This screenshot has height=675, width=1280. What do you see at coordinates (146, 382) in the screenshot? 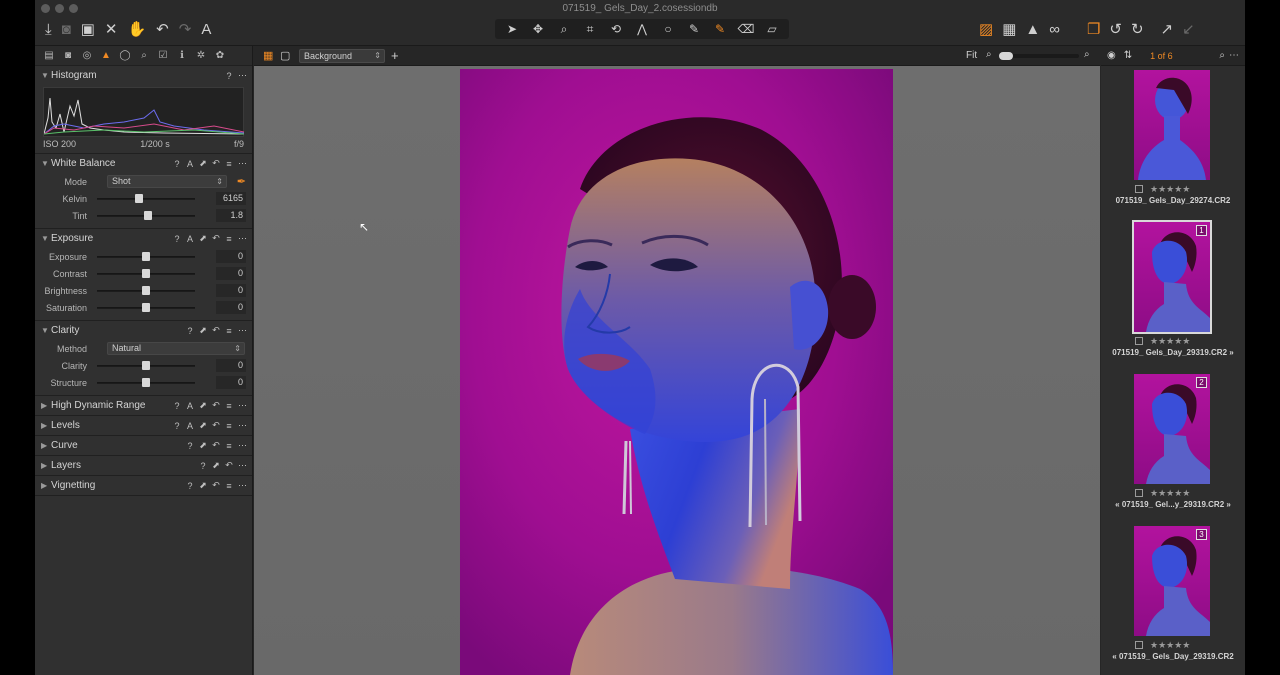
I see `structure-slider` at bounding box center [146, 382].